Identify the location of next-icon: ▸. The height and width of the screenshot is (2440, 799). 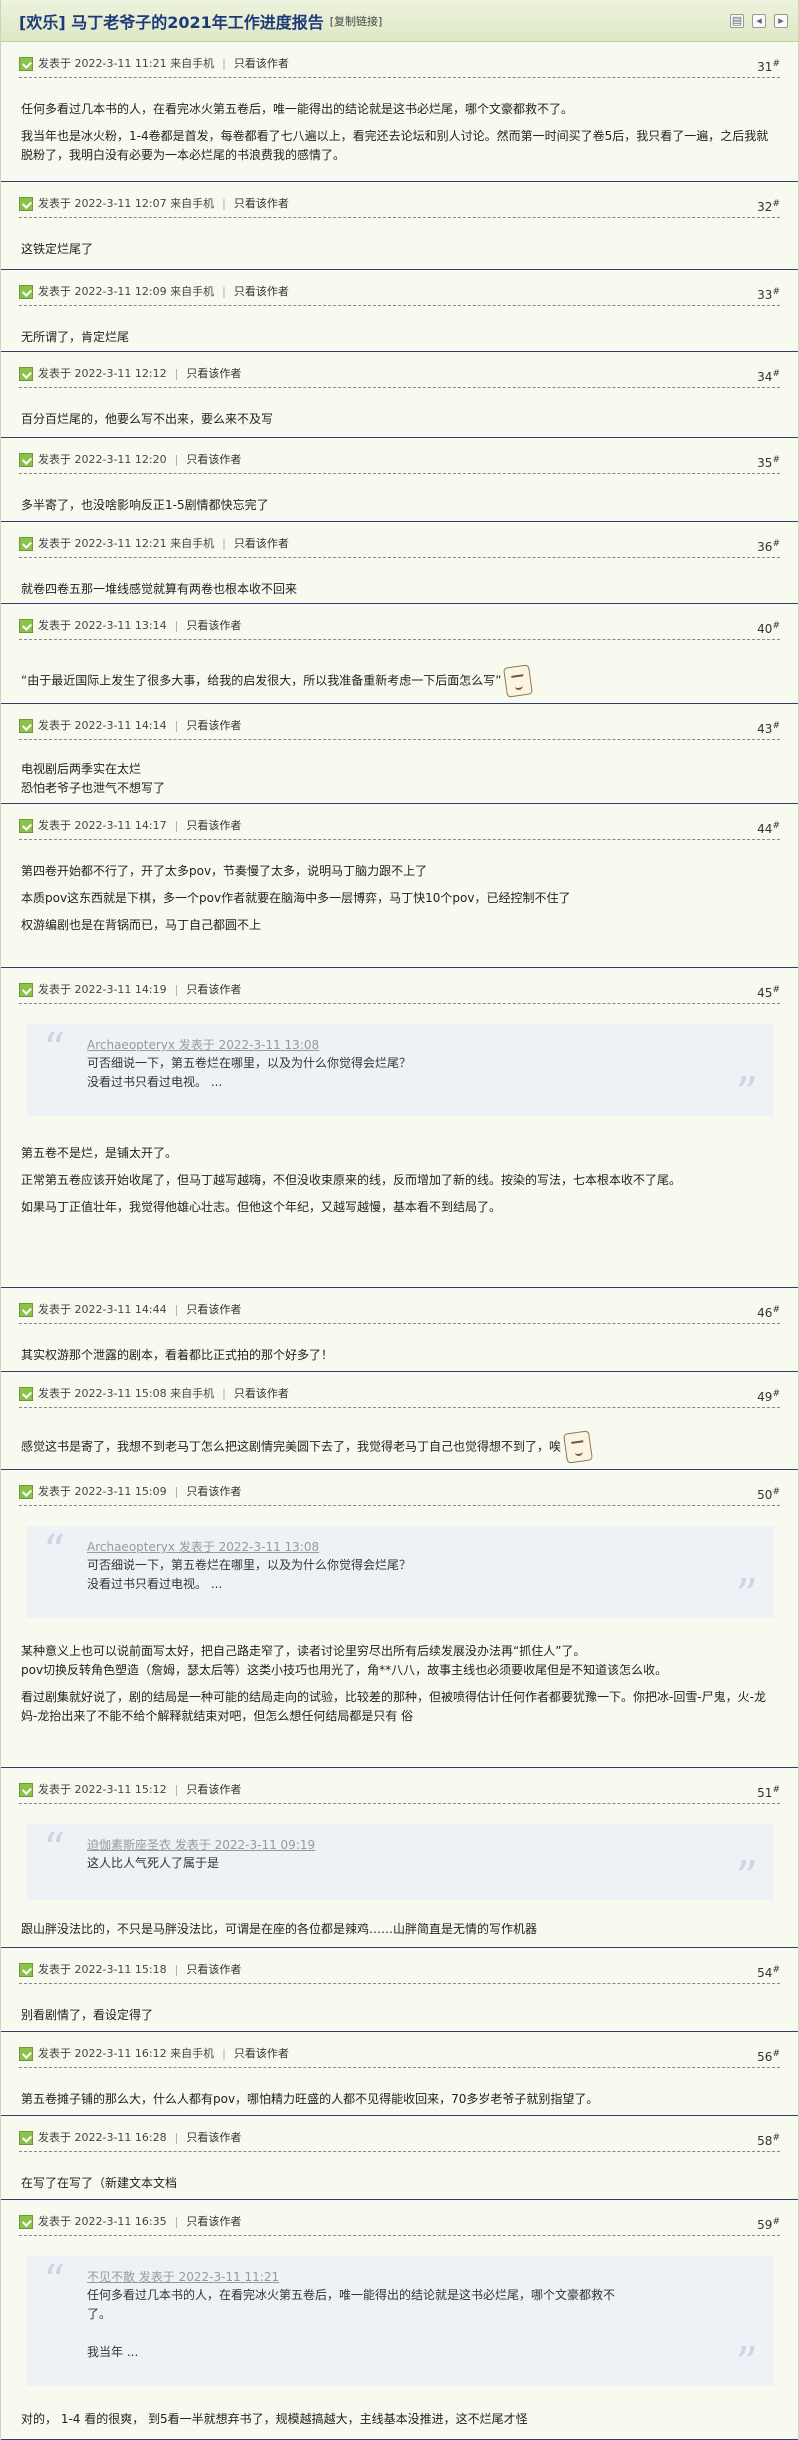
(781, 20).